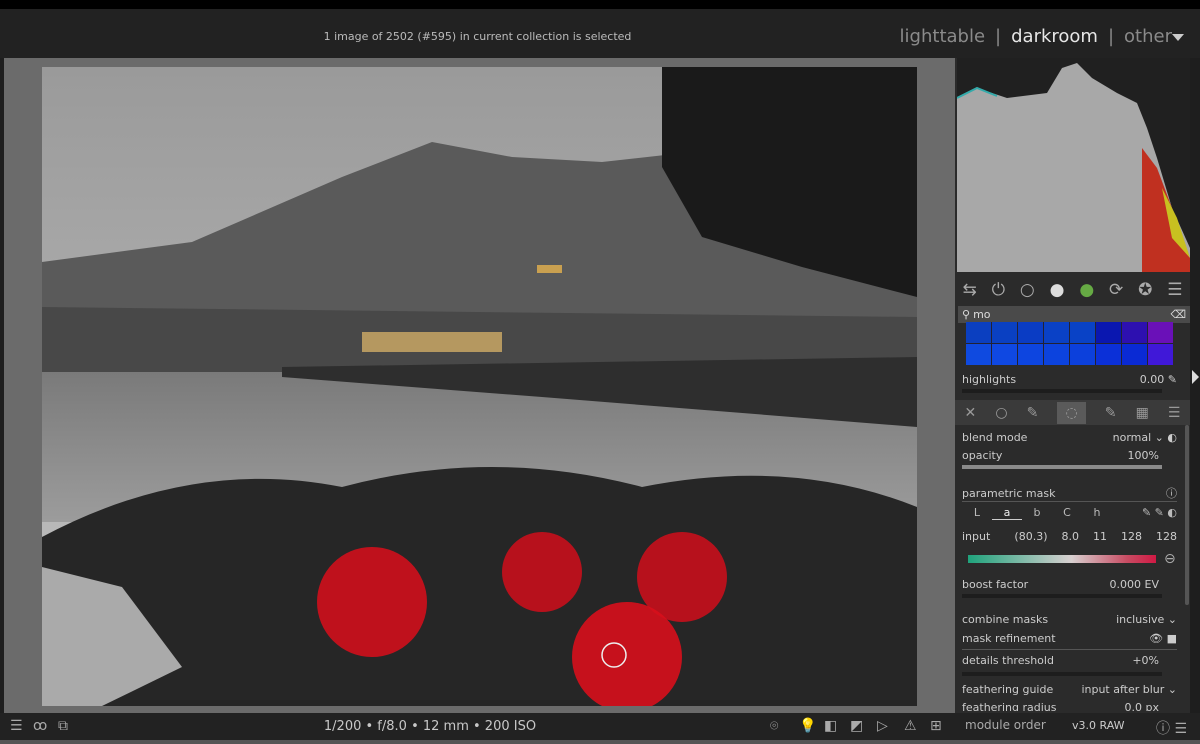  Describe the element at coordinates (1007, 513) in the screenshot. I see `tab-a: a` at that location.